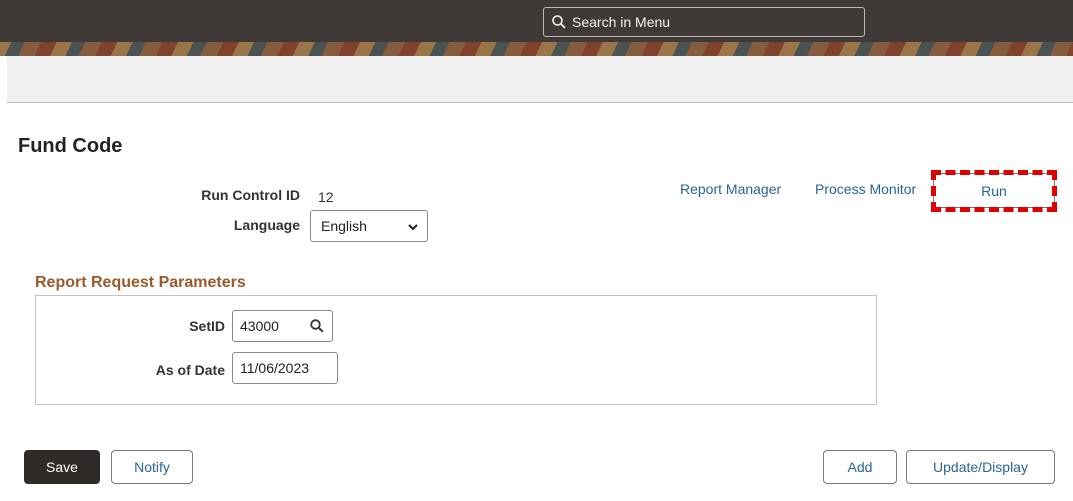  I want to click on lookup-search-icon, so click(317, 326).